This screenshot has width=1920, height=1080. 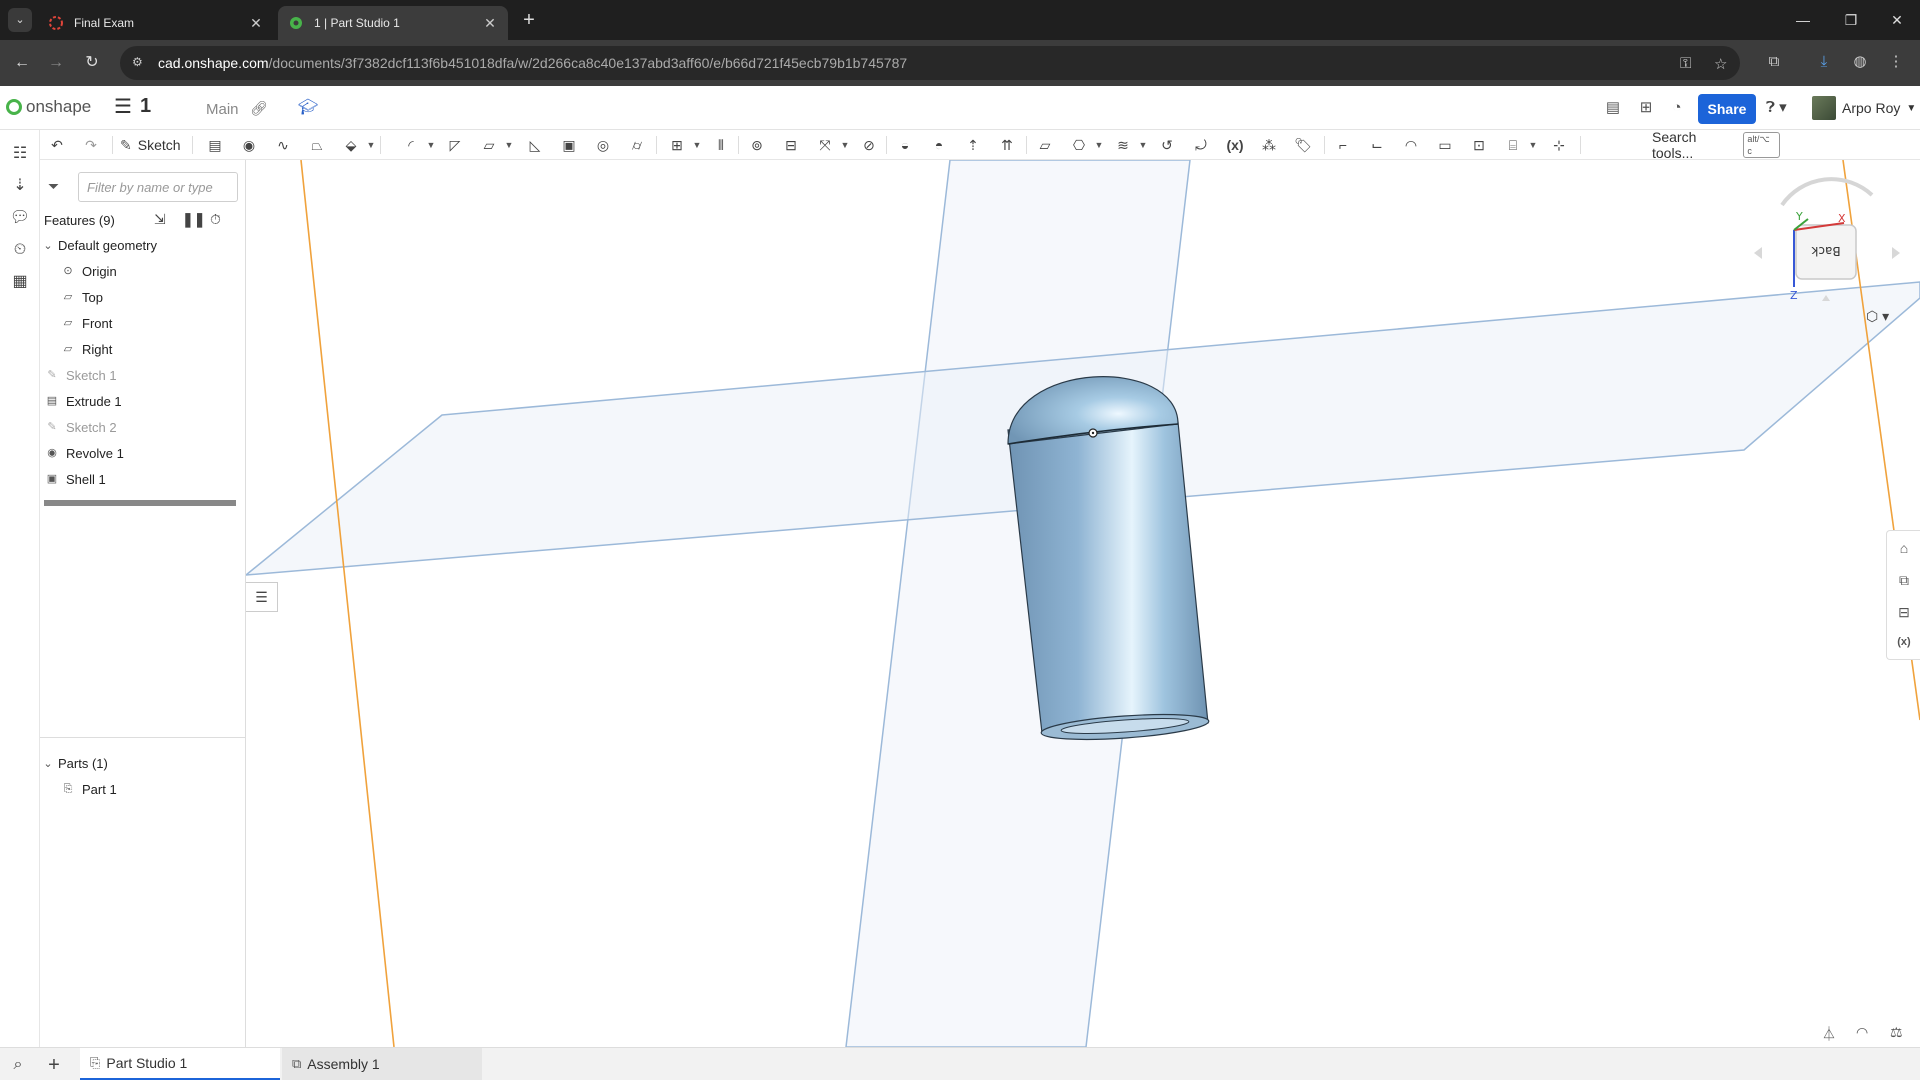 I want to click on replace-face-icon: ⇈, so click(x=1007, y=145).